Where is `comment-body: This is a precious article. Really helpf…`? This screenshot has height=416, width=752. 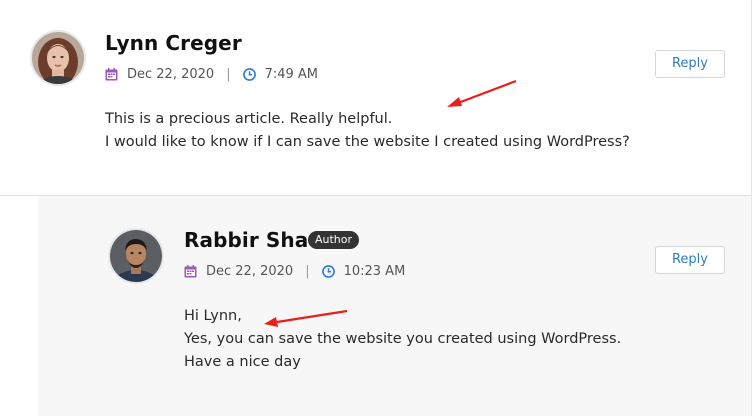
comment-body: This is a precious article. Really helpf… is located at coordinates (367, 131).